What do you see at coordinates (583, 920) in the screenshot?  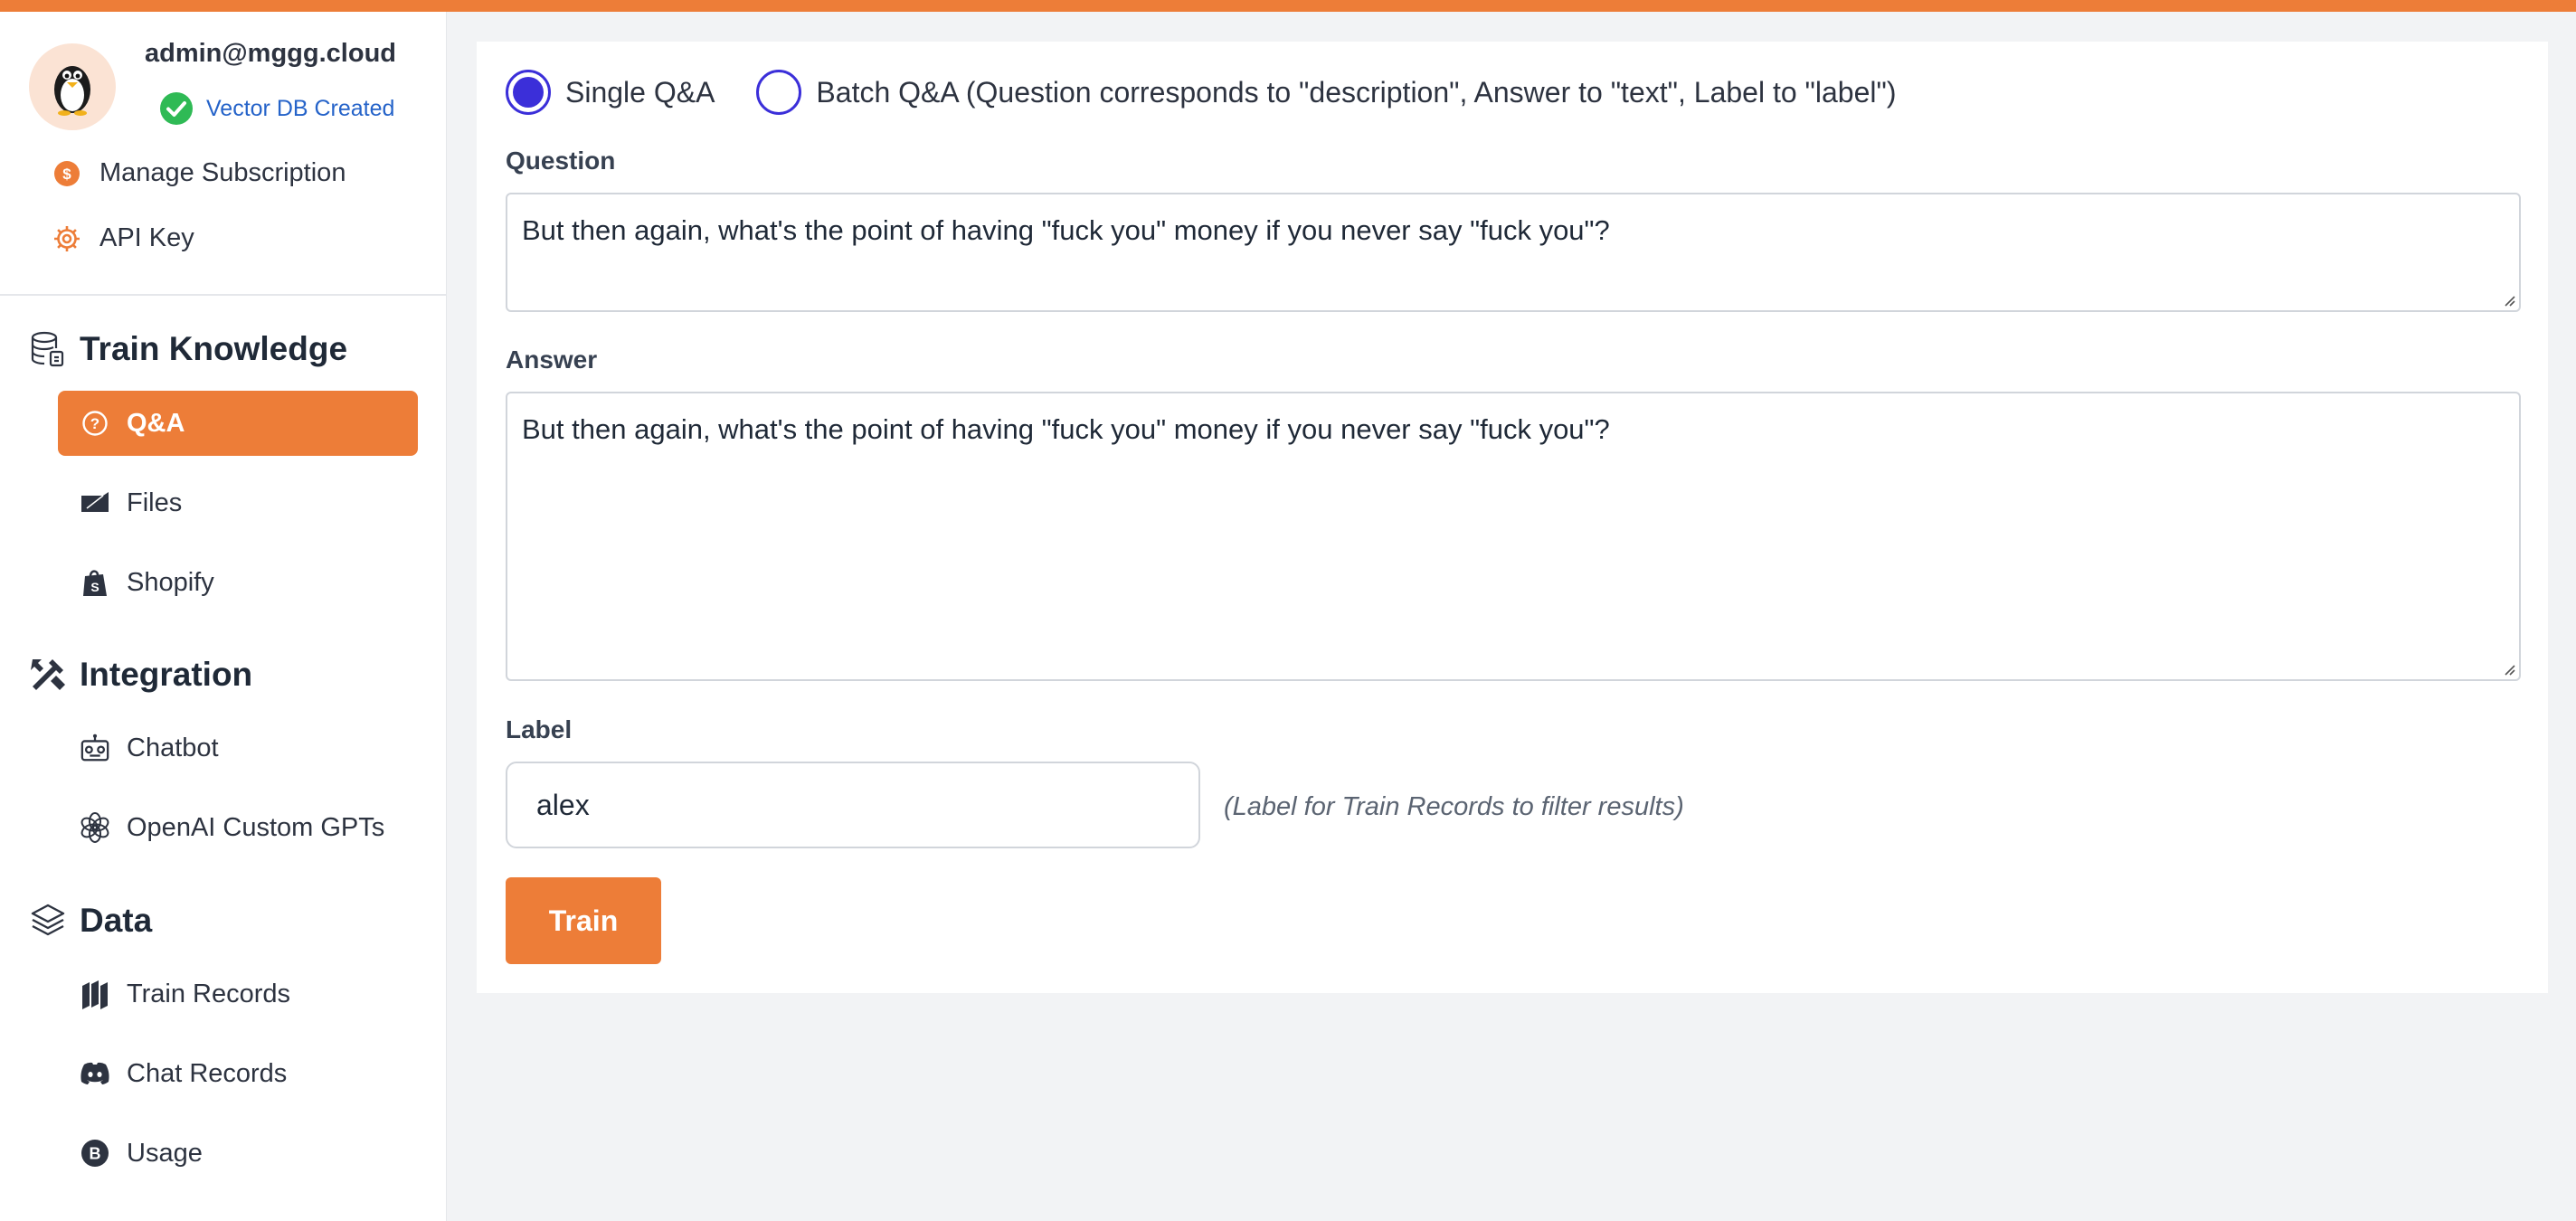 I see `train-button: Train` at bounding box center [583, 920].